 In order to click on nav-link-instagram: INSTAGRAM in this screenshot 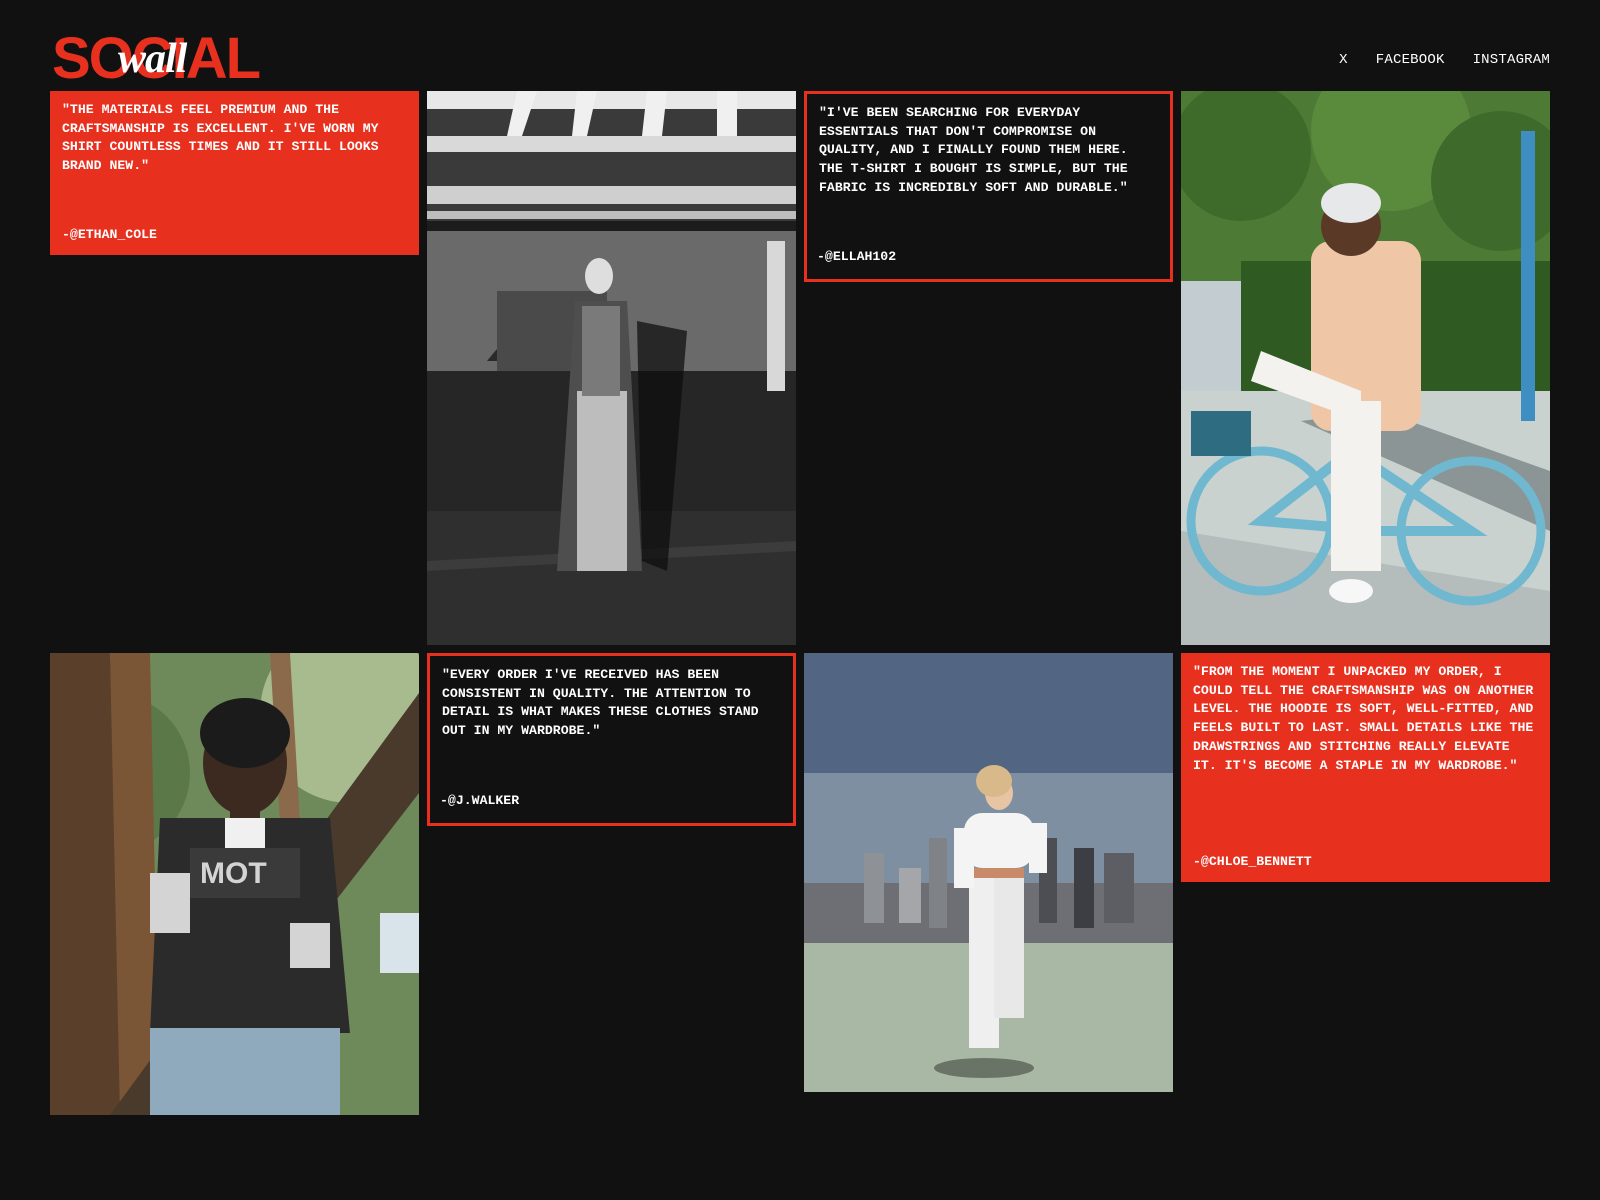, I will do `click(1511, 60)`.